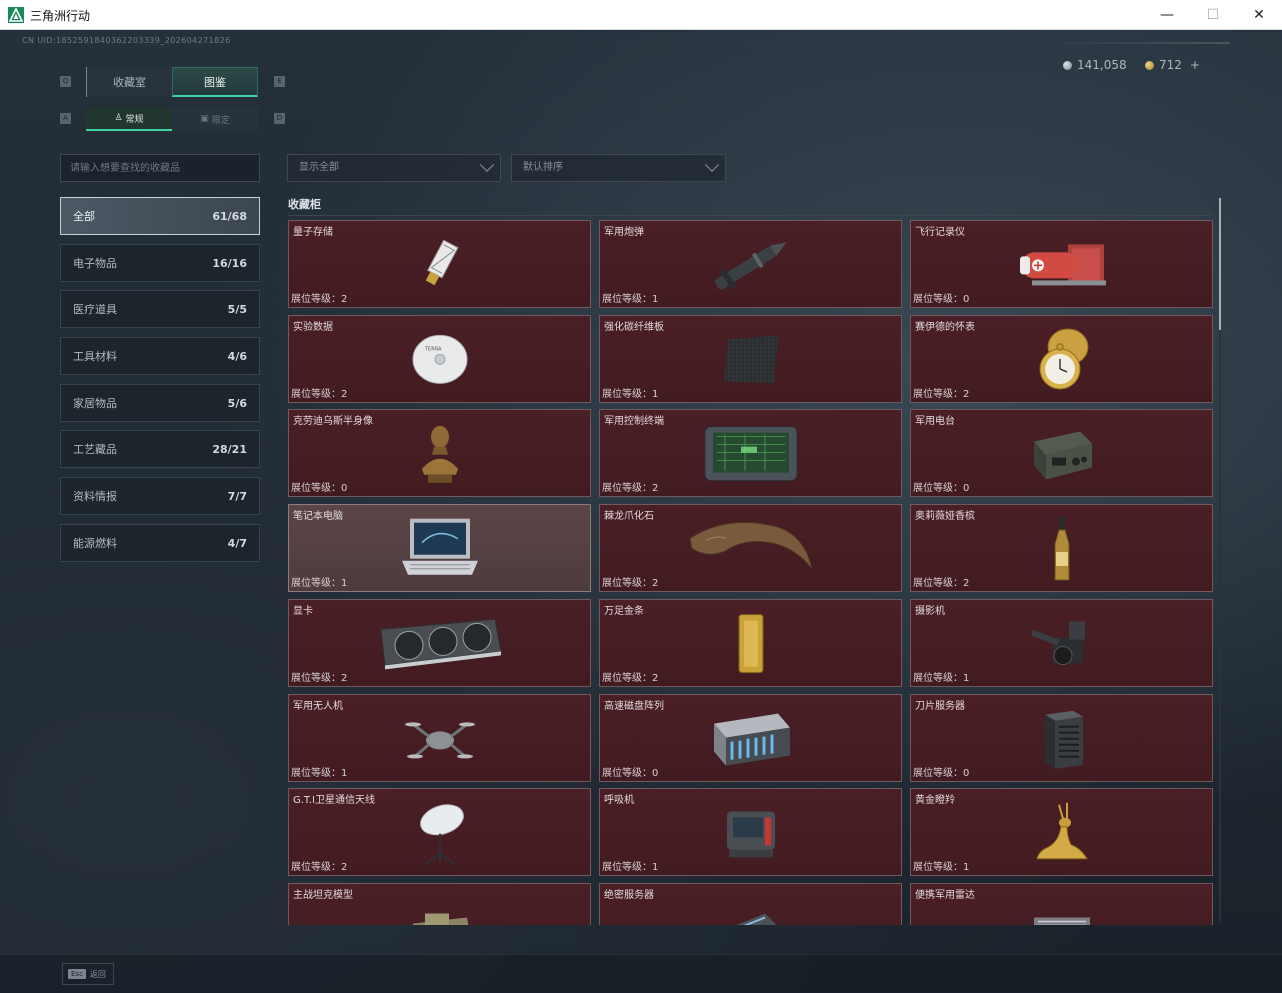 The width and height of the screenshot is (1282, 993). I want to click on tank-model-icon, so click(440, 917).